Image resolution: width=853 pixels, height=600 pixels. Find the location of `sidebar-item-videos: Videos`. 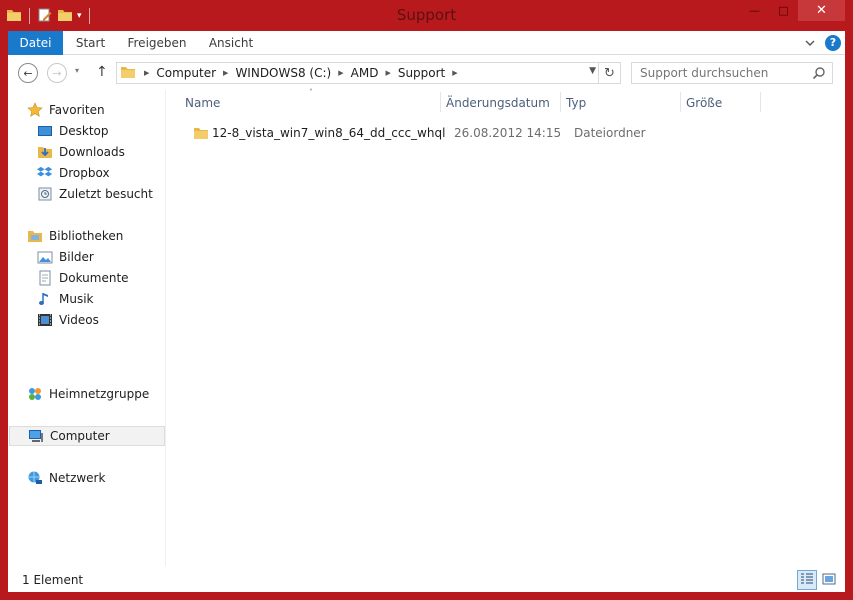

sidebar-item-videos: Videos is located at coordinates (68, 320).